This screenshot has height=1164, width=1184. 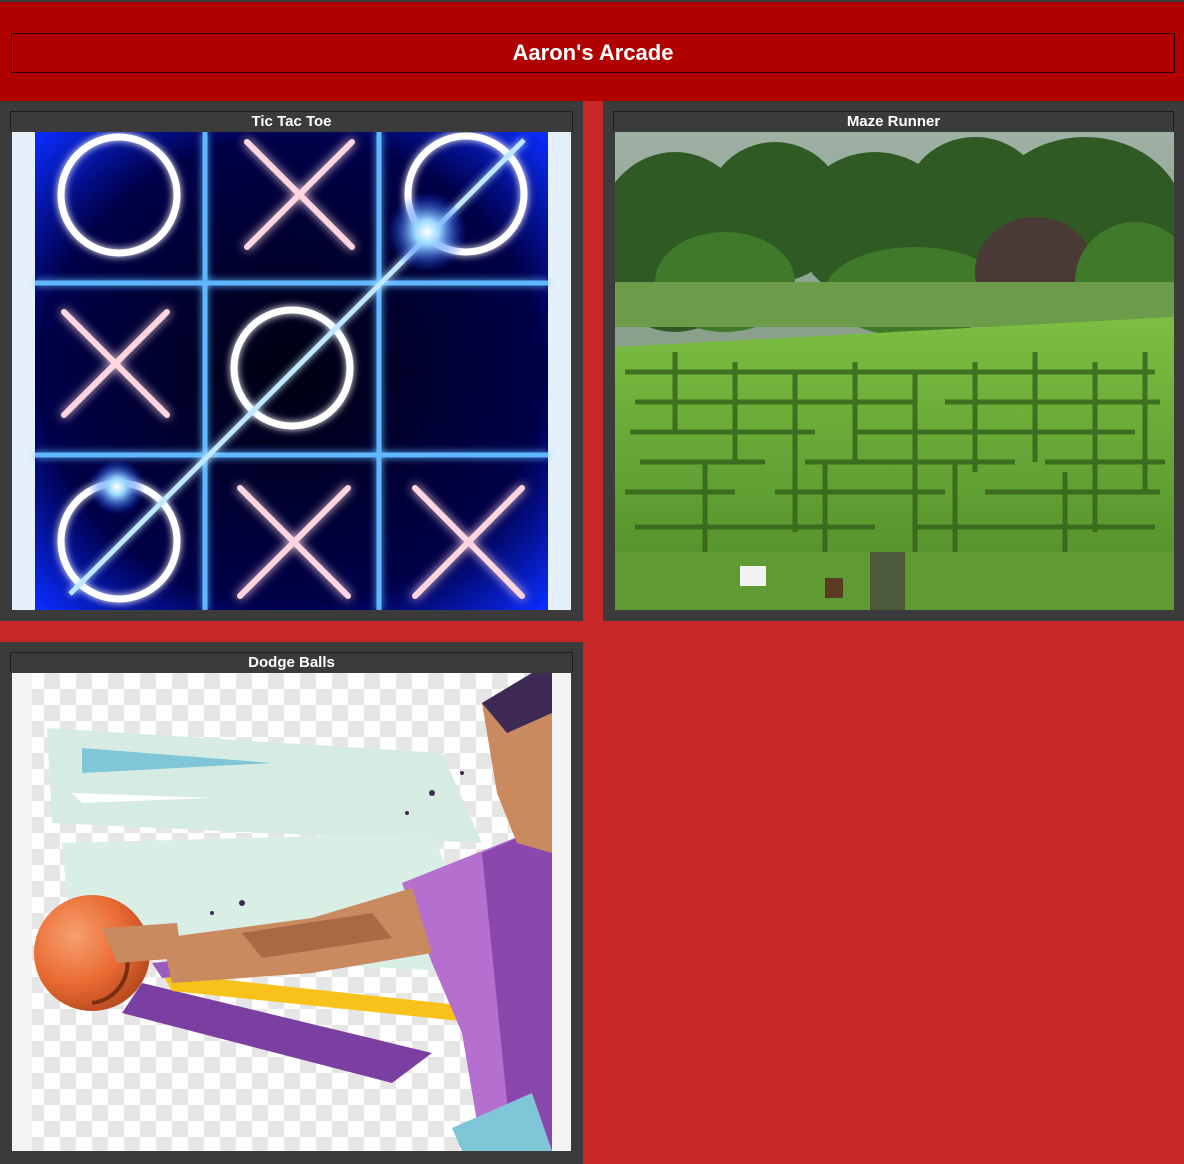 I want to click on game-title: Maze Runner, so click(x=893, y=121).